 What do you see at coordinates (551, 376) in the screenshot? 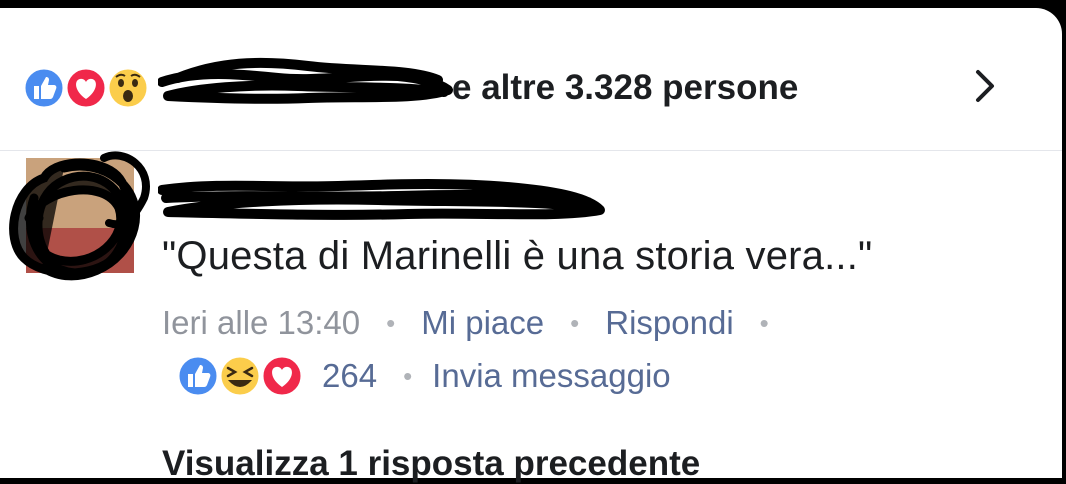
I see `send-message-button: Invia messaggio` at bounding box center [551, 376].